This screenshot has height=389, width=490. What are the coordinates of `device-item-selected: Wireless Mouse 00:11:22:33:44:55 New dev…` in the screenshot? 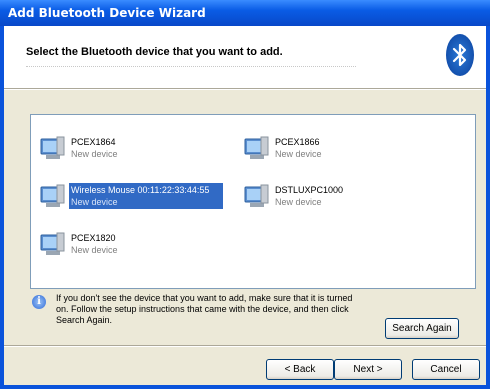 It's located at (130, 196).